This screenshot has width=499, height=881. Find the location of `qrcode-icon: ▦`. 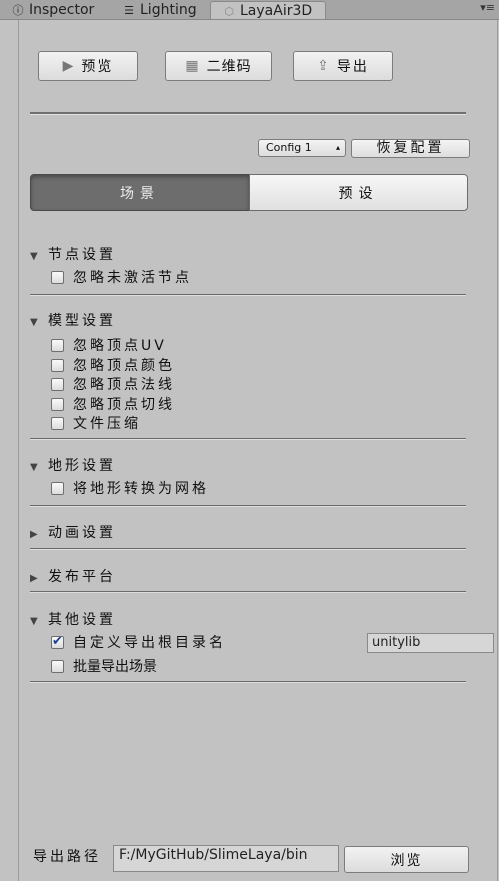

qrcode-icon: ▦ is located at coordinates (192, 66).